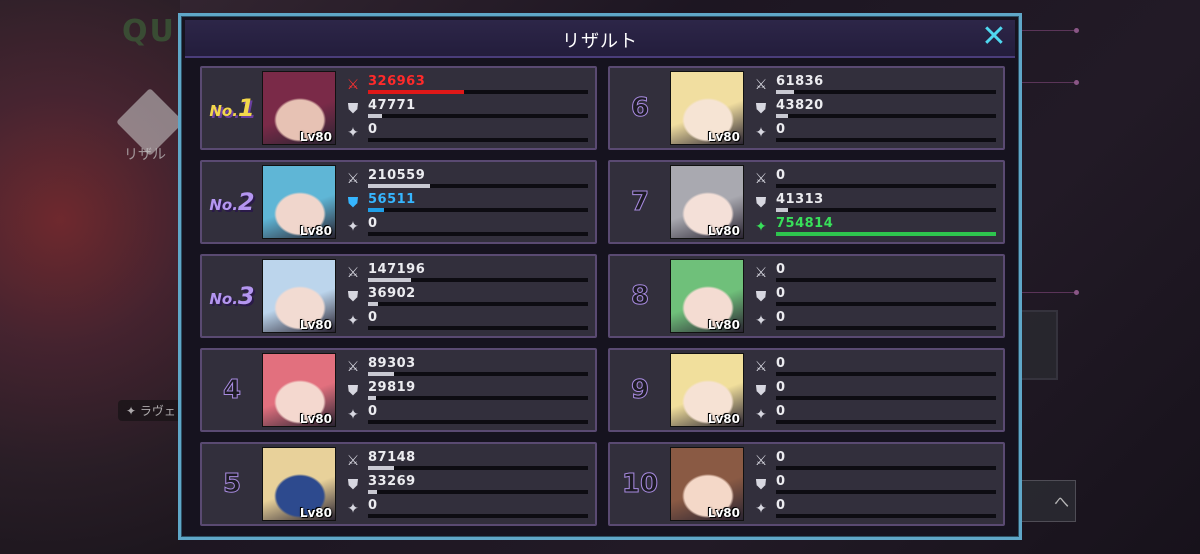 This screenshot has height=554, width=1200. What do you see at coordinates (800, 199) in the screenshot?
I see `defense-value: 41313` at bounding box center [800, 199].